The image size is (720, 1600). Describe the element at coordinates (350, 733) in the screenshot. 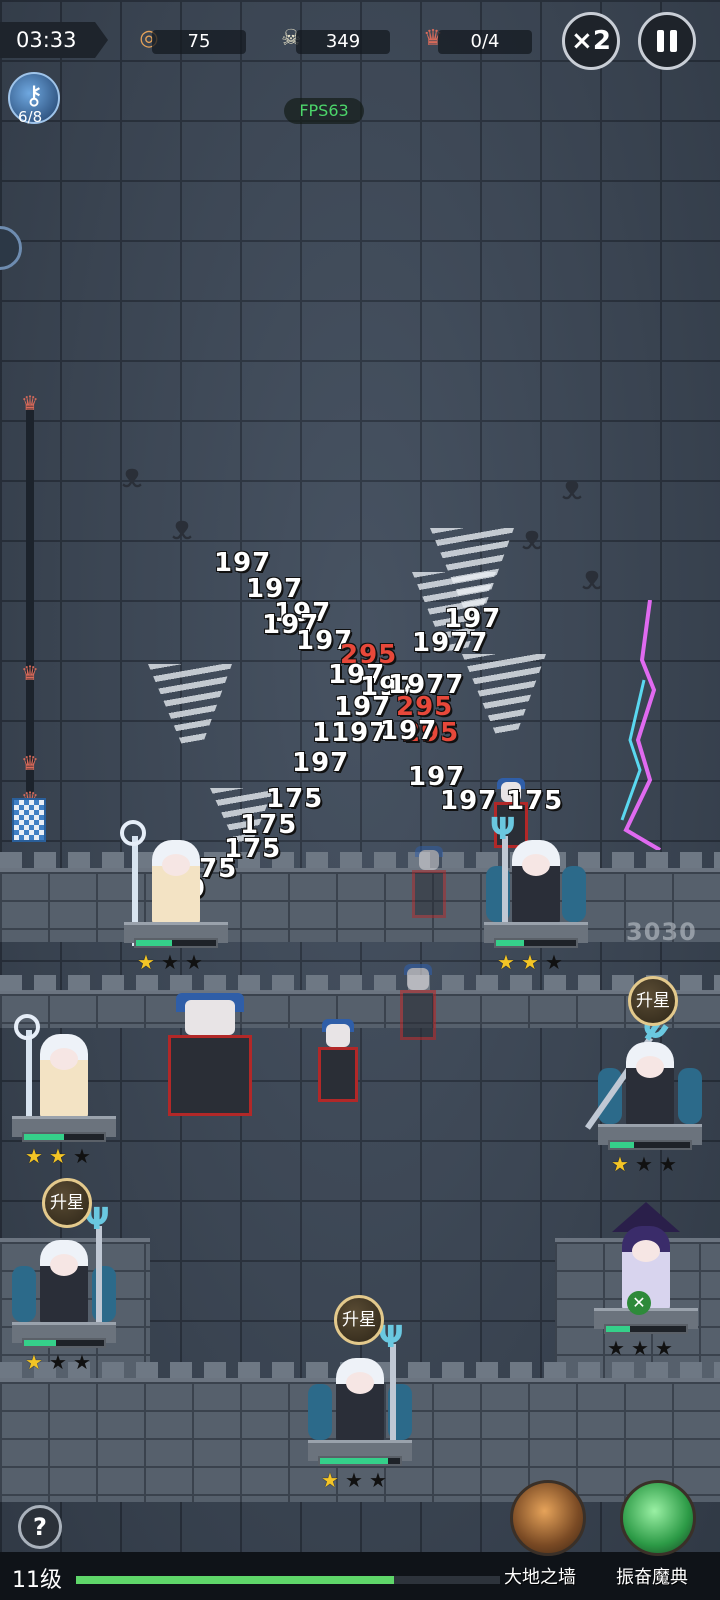

I see `damage-number: 1197` at that location.